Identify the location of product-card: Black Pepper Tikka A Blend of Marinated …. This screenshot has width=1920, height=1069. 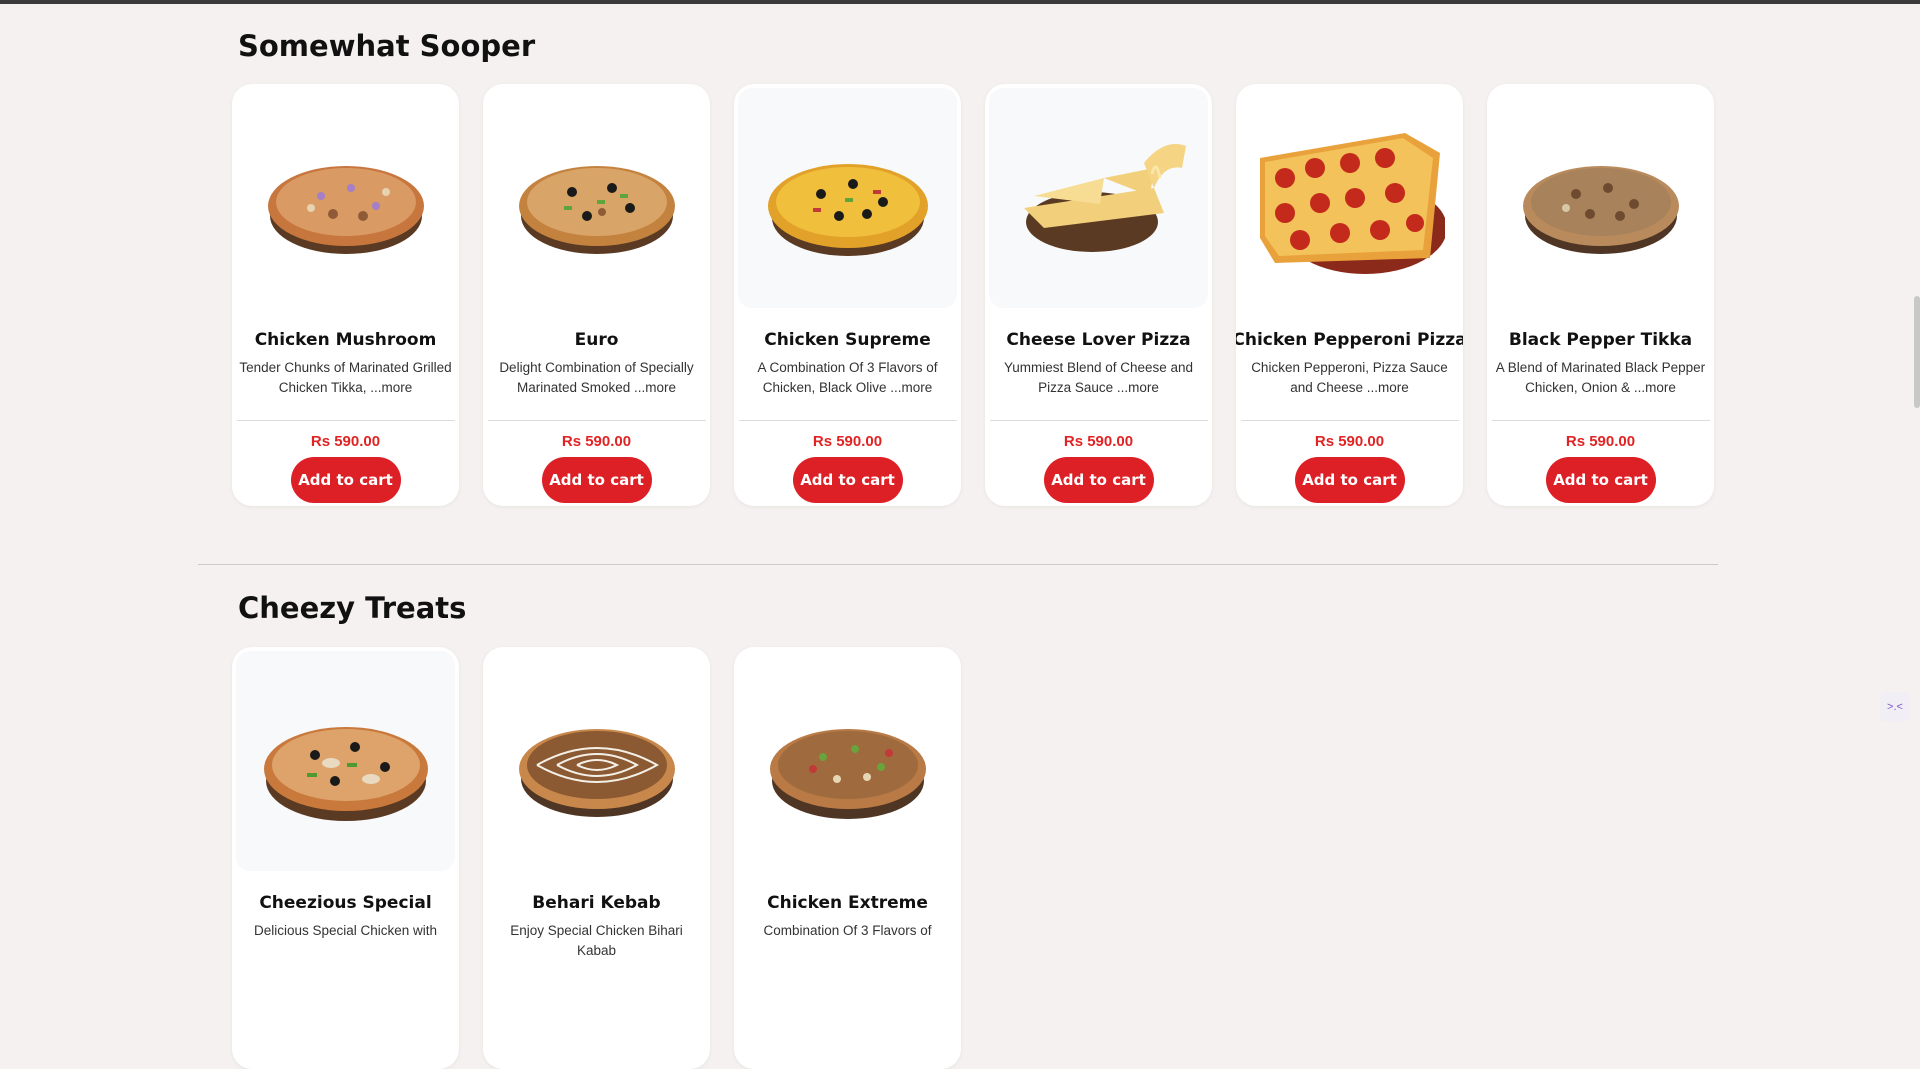
(1600, 295).